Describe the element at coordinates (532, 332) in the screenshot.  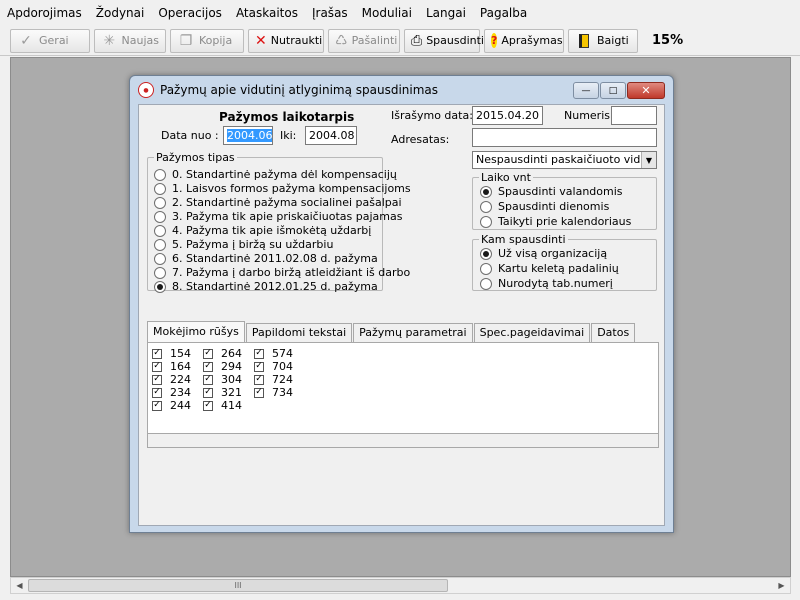
I see `tab-spec-pageidavimai: Spec.pageidavimai` at that location.